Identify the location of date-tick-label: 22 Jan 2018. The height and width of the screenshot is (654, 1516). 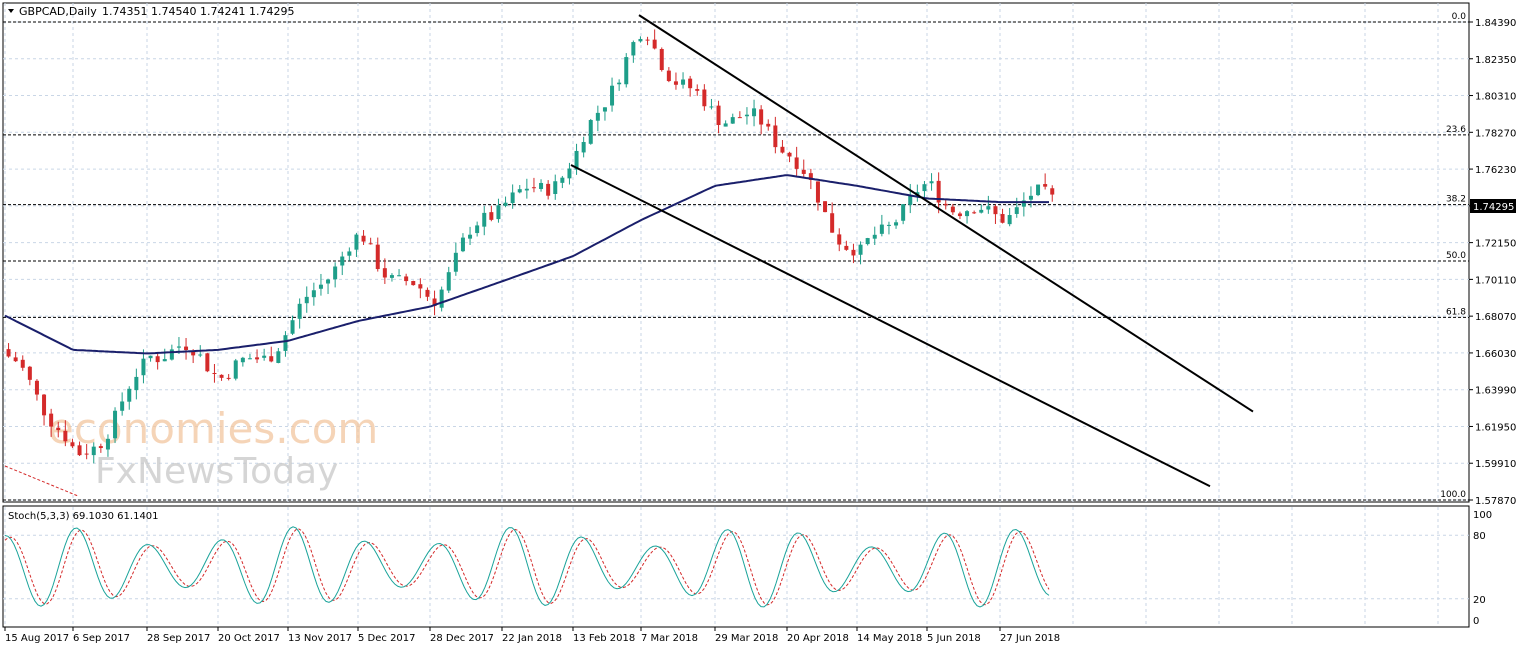
(532, 638).